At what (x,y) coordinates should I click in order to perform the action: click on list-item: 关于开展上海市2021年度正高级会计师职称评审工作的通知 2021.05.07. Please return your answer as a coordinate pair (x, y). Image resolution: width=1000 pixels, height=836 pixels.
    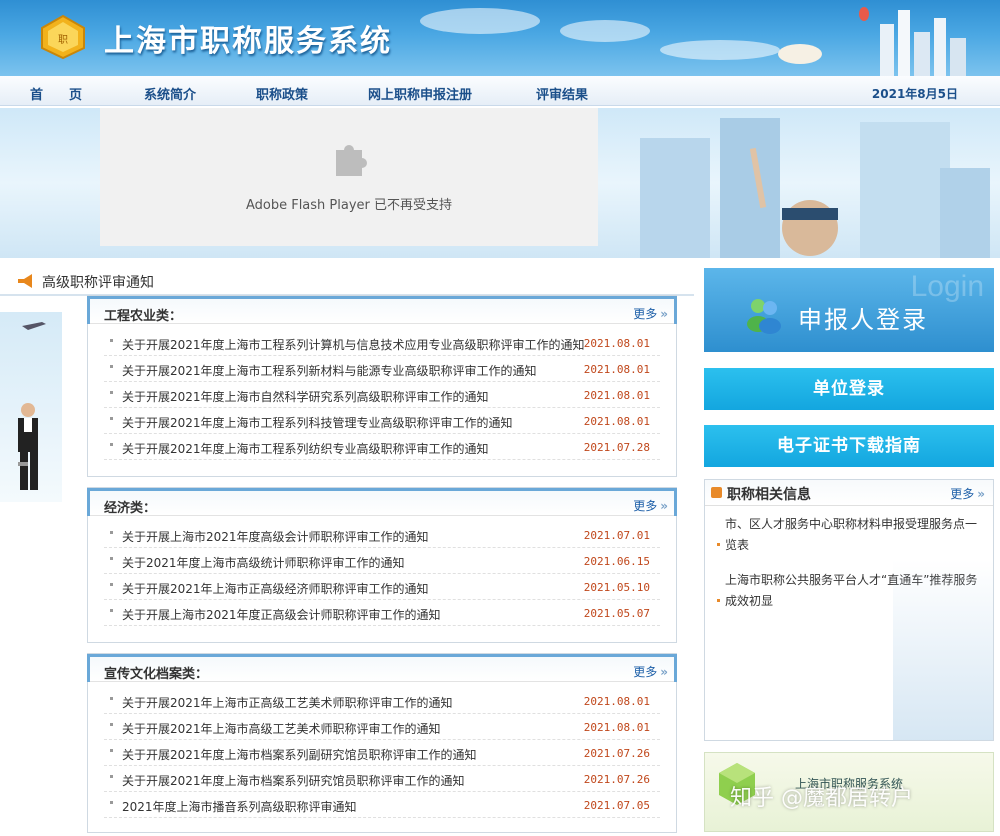
    Looking at the image, I should click on (382, 613).